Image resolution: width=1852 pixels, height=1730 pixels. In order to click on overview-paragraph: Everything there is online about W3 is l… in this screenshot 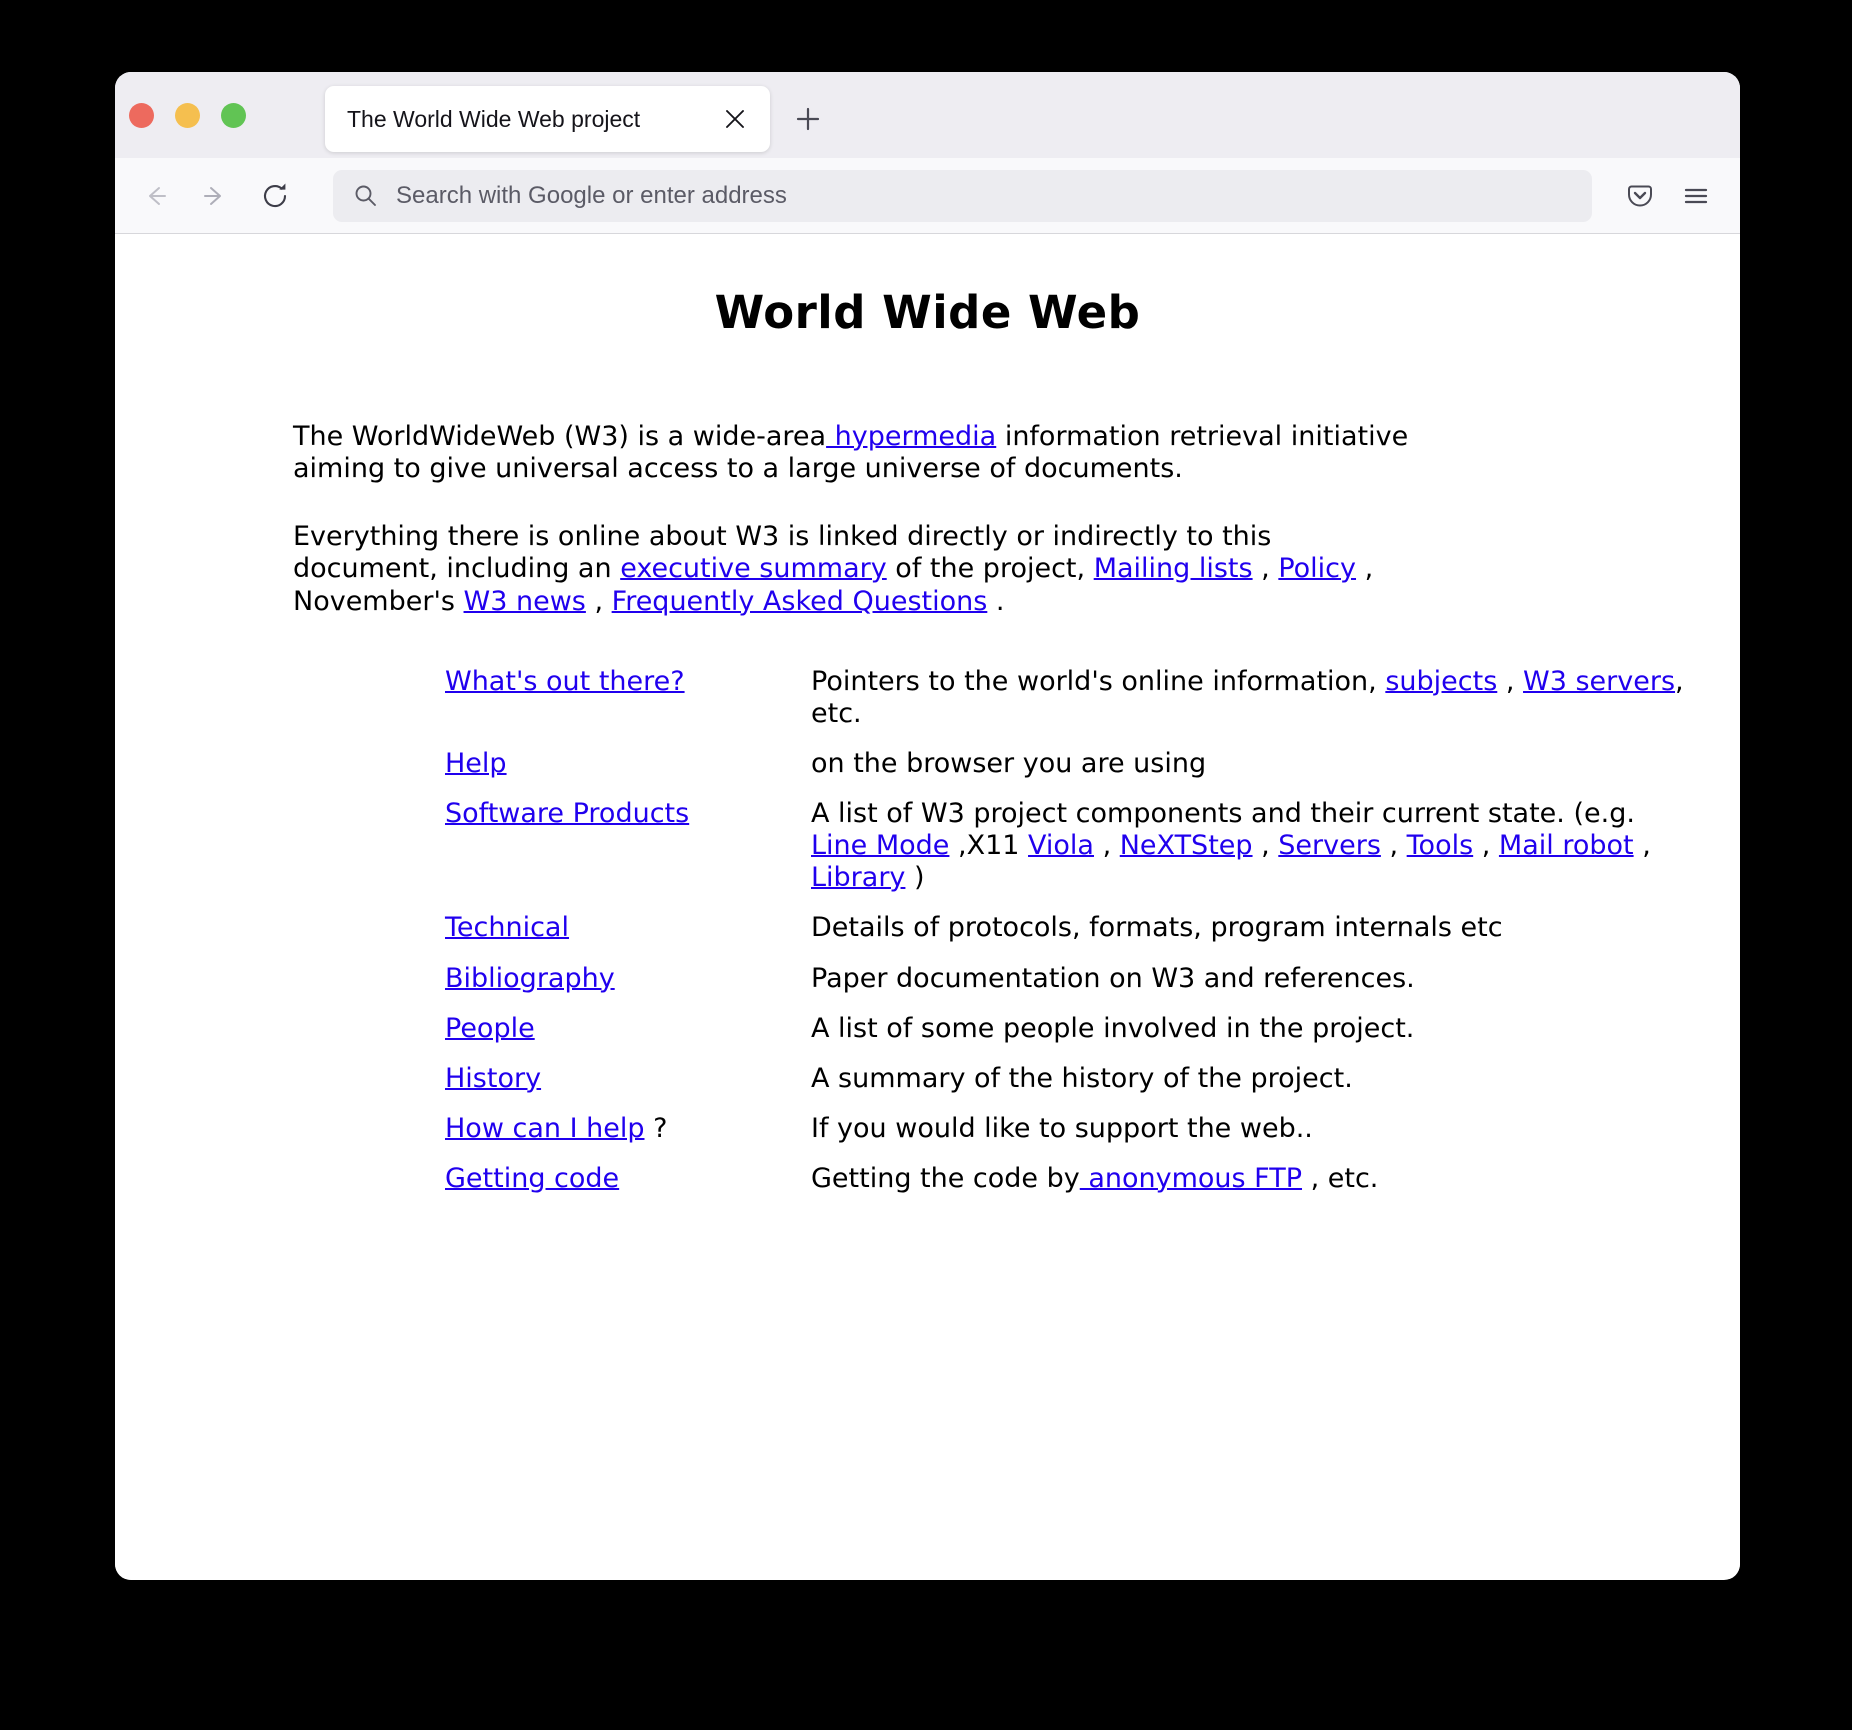, I will do `click(764, 569)`.